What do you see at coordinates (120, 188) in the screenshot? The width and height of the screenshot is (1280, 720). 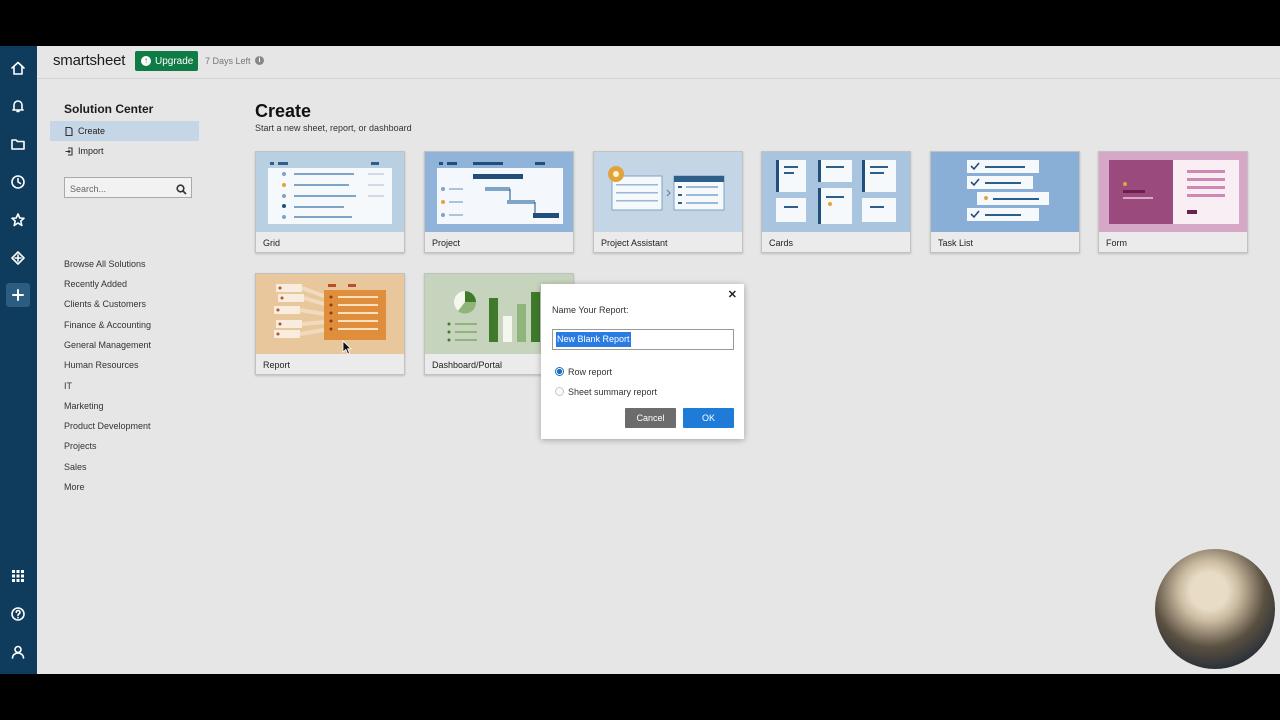 I see `search-input` at bounding box center [120, 188].